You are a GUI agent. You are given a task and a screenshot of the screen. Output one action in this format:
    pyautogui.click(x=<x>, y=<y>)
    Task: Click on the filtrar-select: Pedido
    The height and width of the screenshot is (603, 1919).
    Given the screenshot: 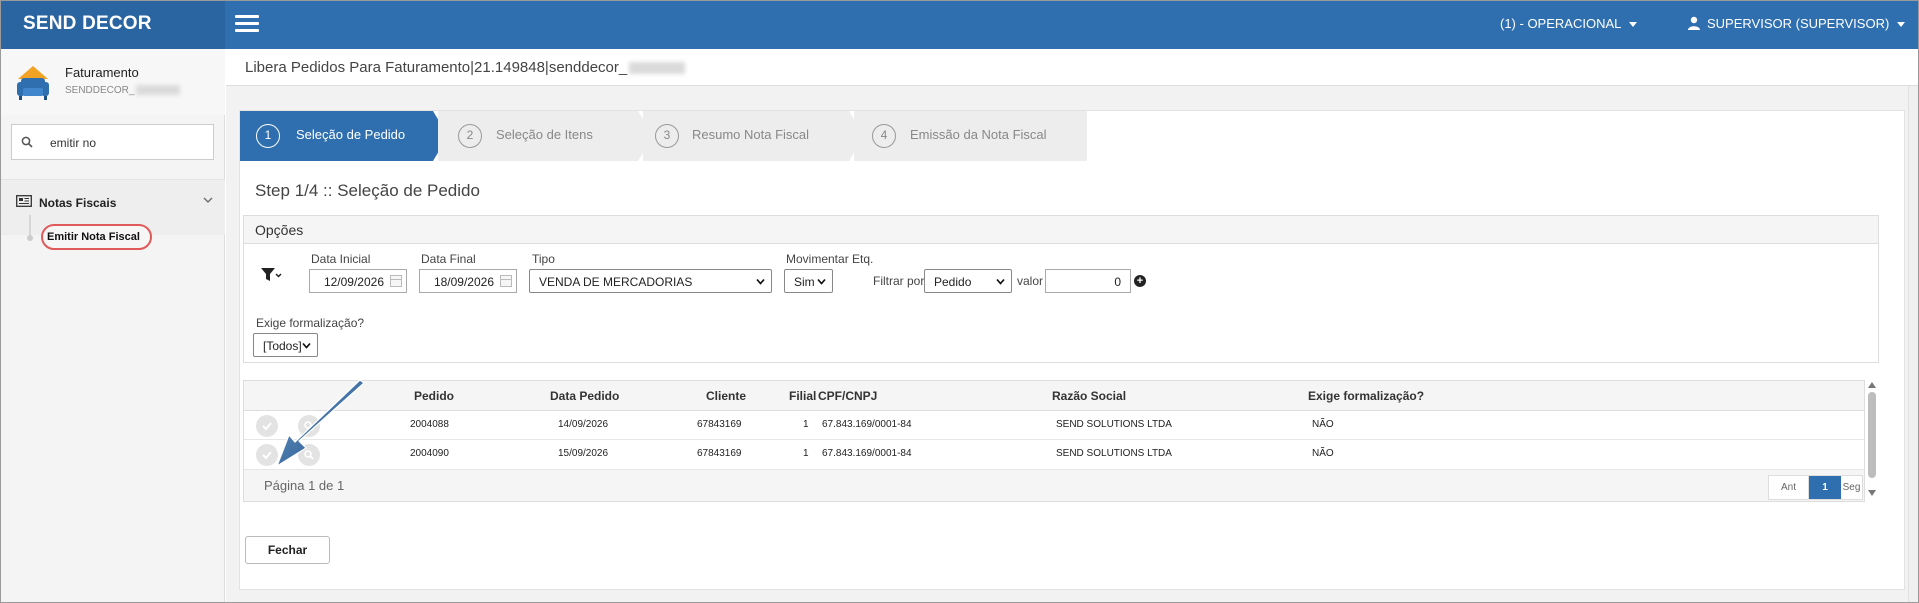 What is the action you would take?
    pyautogui.click(x=968, y=281)
    